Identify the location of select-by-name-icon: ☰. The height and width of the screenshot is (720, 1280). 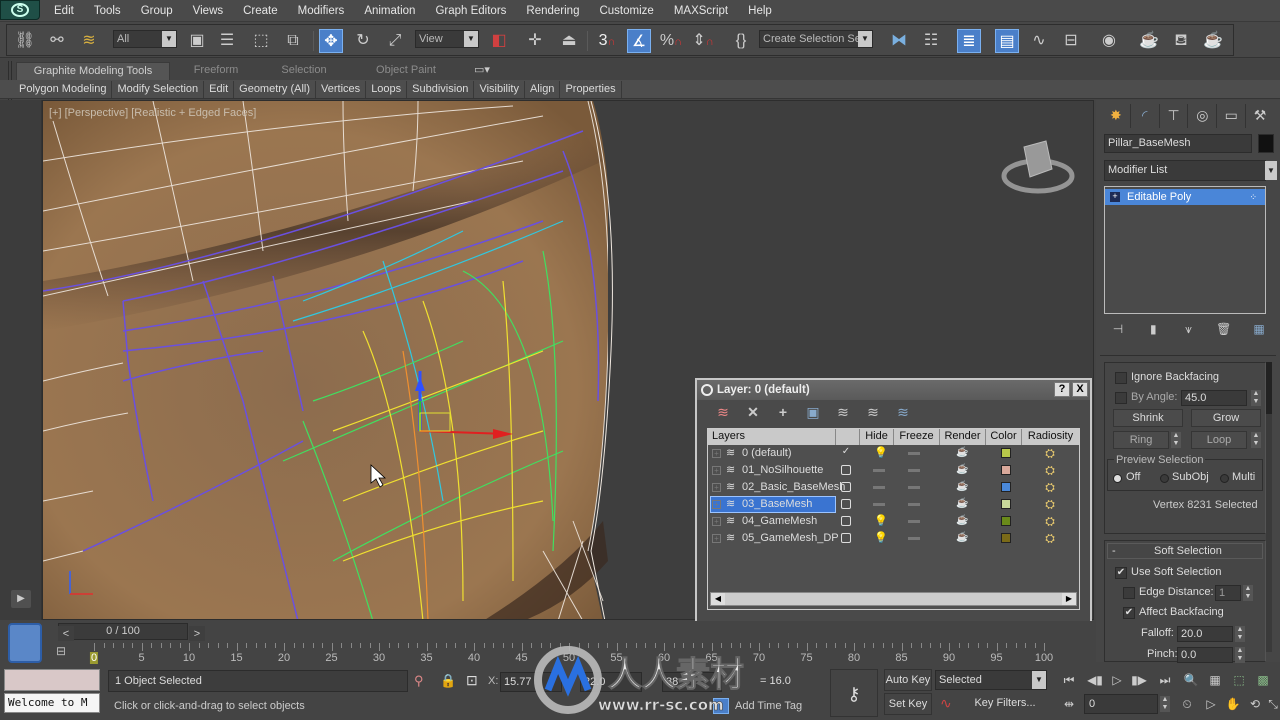
(227, 41).